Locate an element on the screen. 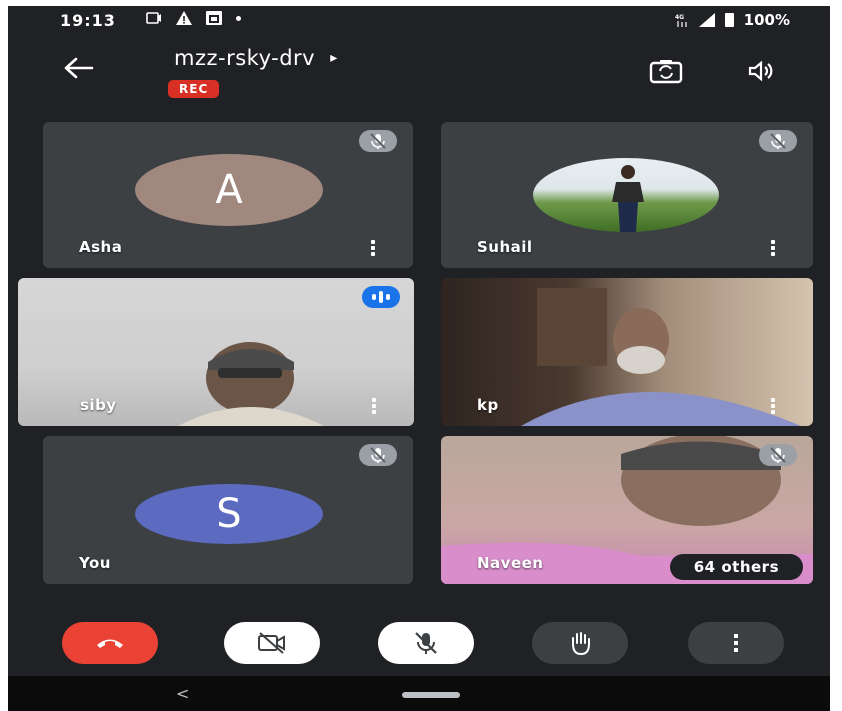 The height and width of the screenshot is (711, 842). end-call-button is located at coordinates (110, 643).